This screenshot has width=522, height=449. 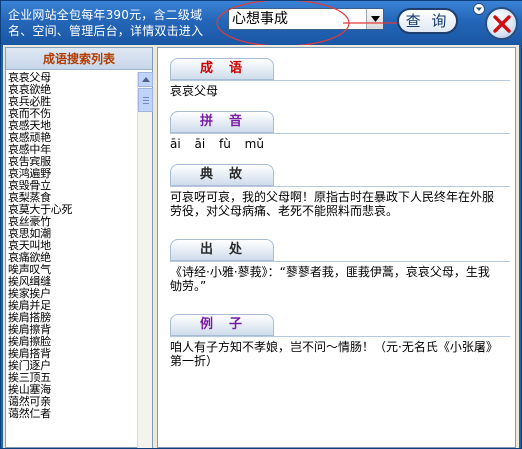 What do you see at coordinates (145, 100) in the screenshot?
I see `scroll-thumb` at bounding box center [145, 100].